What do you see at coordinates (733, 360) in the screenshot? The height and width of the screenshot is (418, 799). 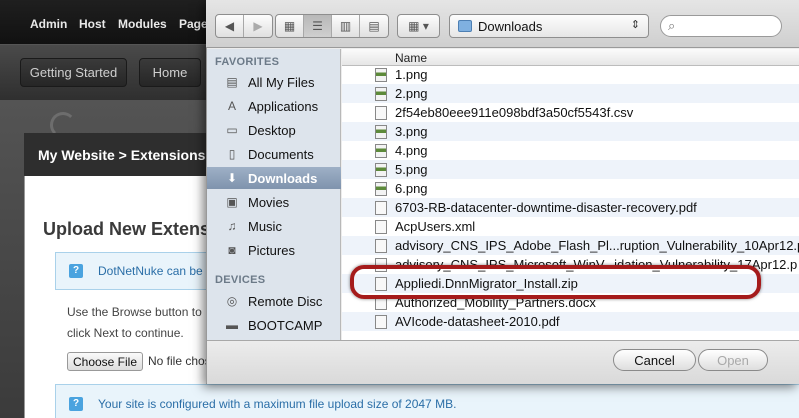 I see `open-button: Open` at bounding box center [733, 360].